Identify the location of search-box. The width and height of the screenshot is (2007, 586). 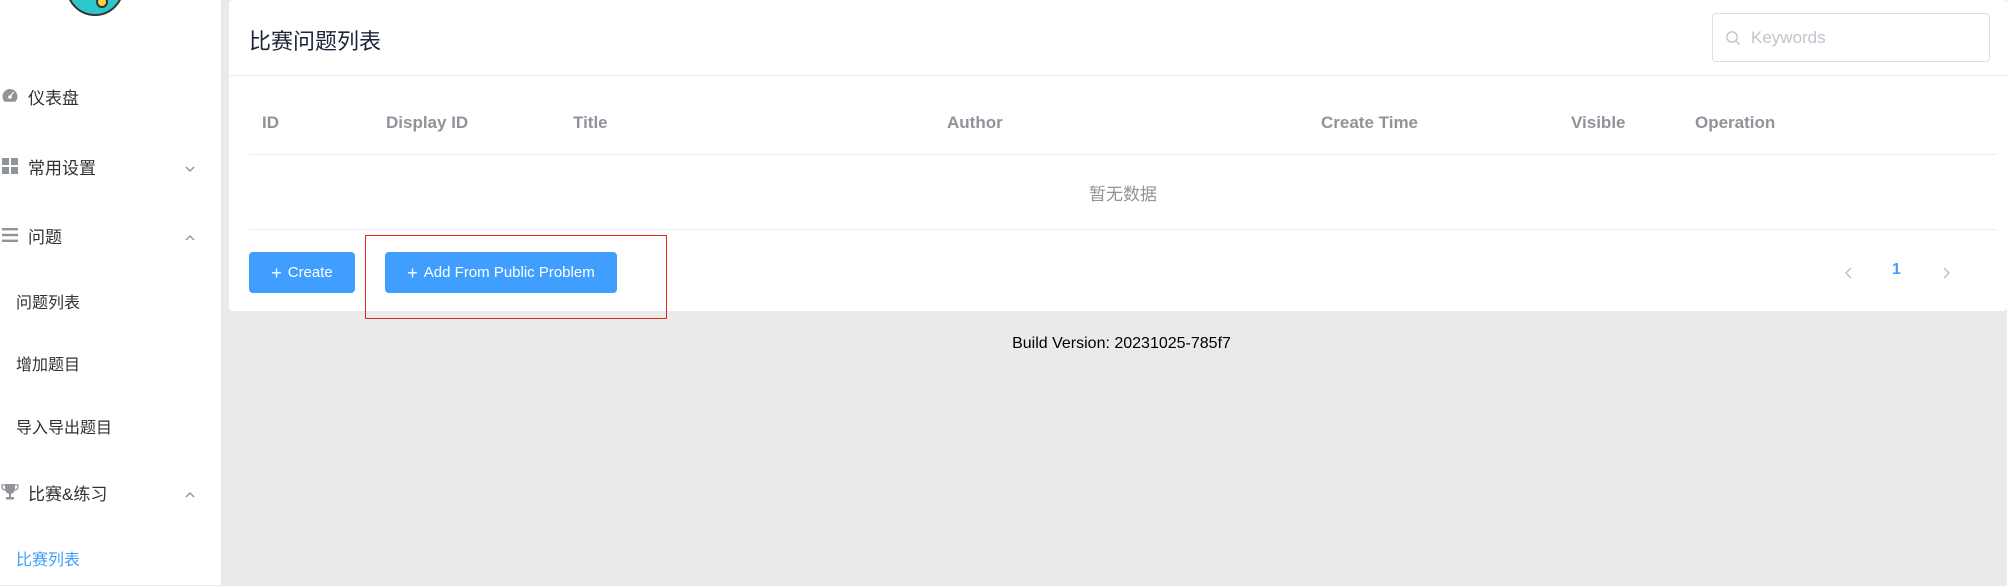
(1851, 37).